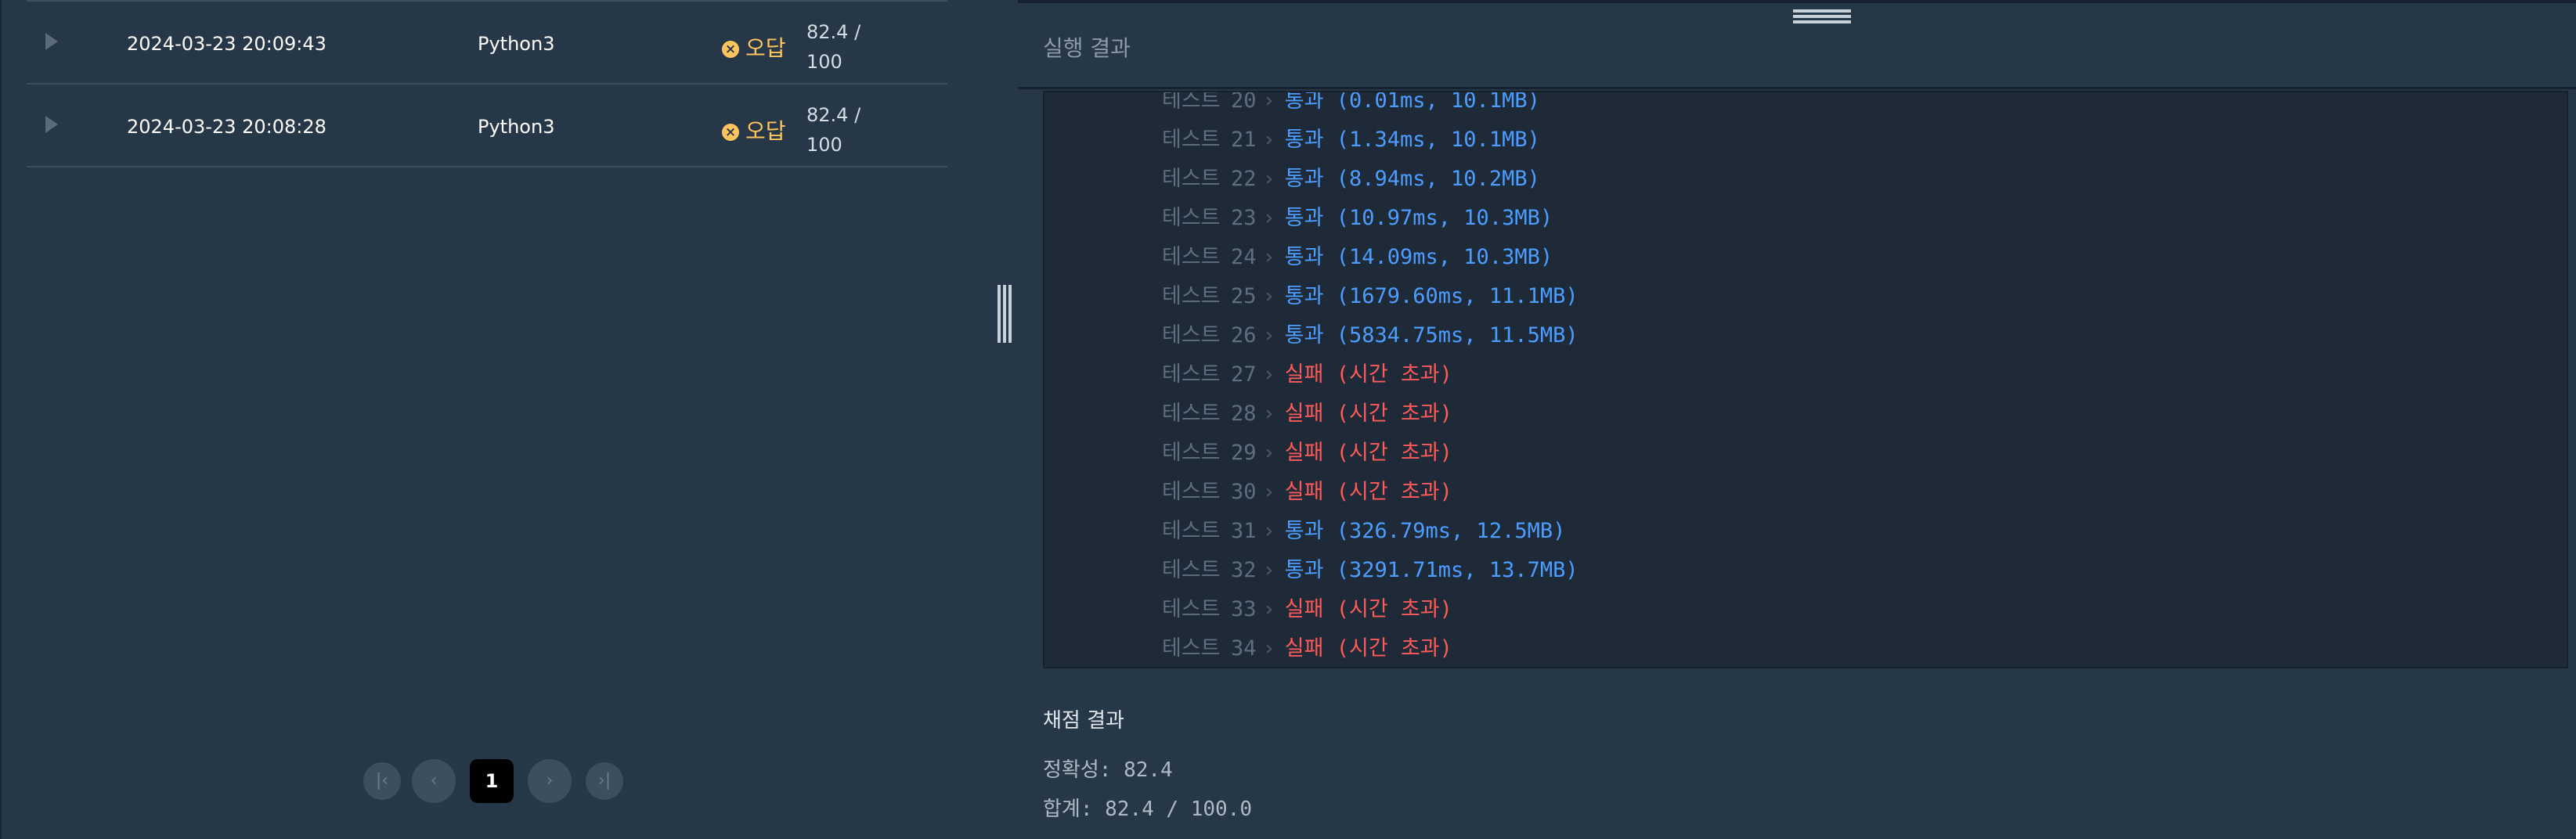 The width and height of the screenshot is (2576, 839). I want to click on submission-date: 2024-03-23 20:09:43, so click(227, 44).